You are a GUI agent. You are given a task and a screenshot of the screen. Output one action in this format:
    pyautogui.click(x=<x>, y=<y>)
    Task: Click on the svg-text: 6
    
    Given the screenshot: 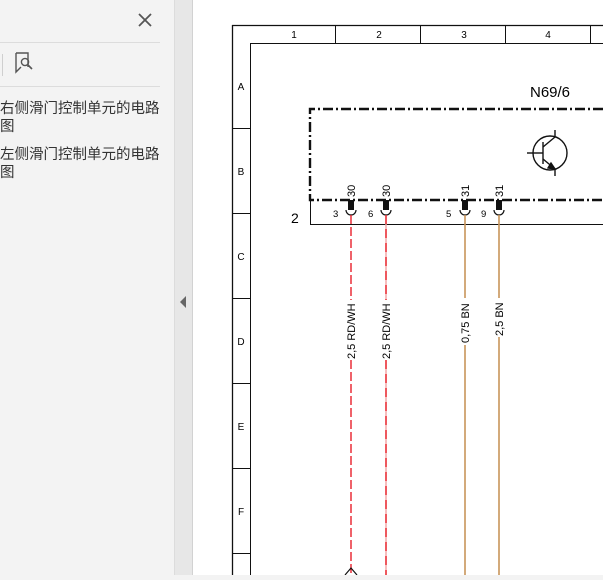 What is the action you would take?
    pyautogui.click(x=370, y=214)
    